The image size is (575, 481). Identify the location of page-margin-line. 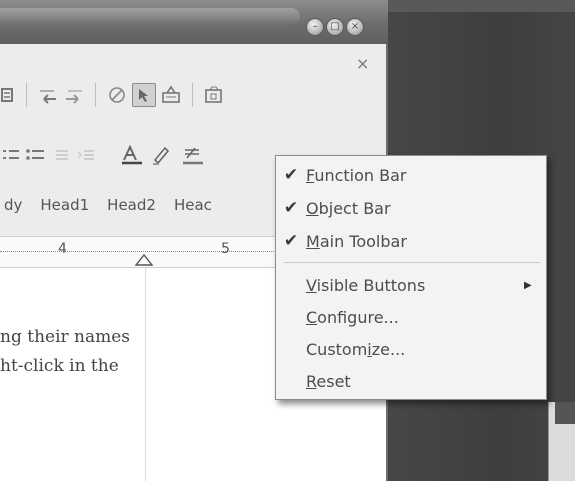
(145, 374).